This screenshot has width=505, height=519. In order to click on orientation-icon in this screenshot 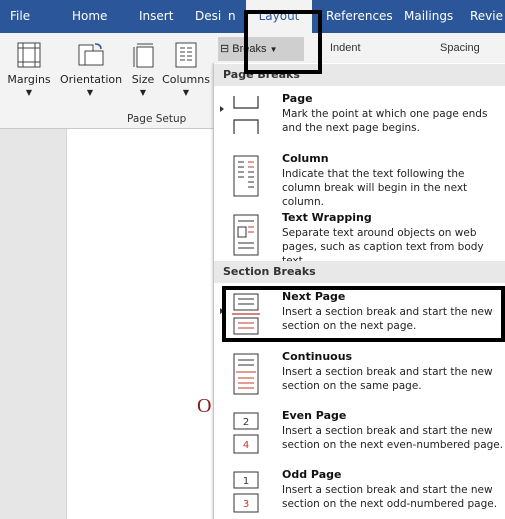, I will do `click(91, 54)`.